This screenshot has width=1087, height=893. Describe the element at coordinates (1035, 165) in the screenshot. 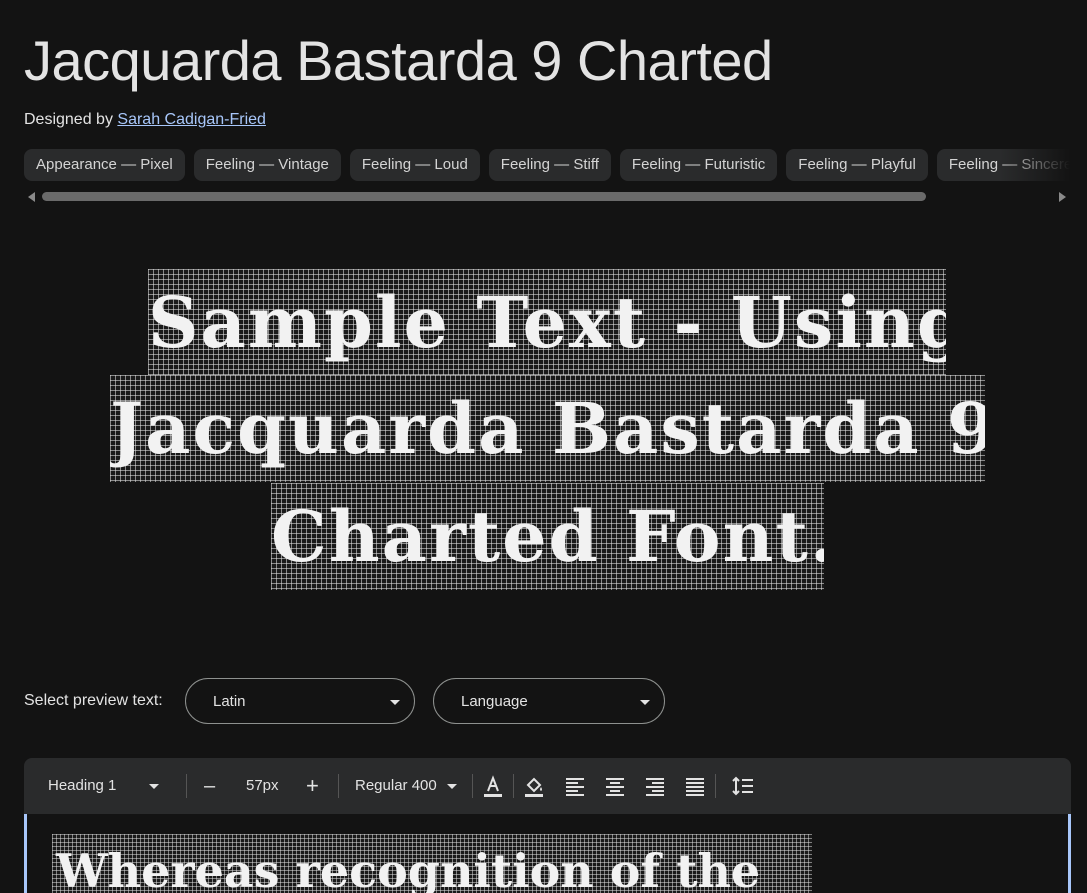

I see `tags-fade` at that location.